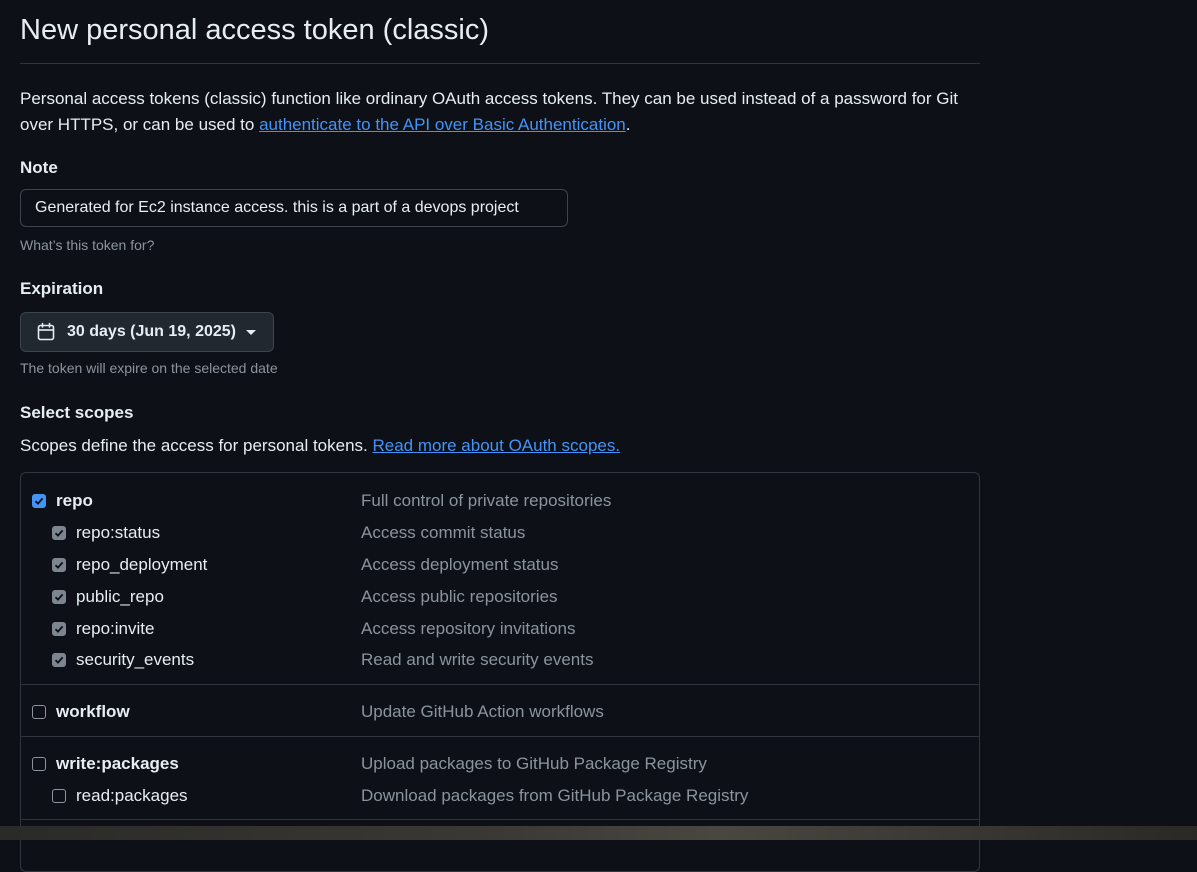 The height and width of the screenshot is (872, 1197). What do you see at coordinates (59, 533) in the screenshot?
I see `checkbox-repo-status` at bounding box center [59, 533].